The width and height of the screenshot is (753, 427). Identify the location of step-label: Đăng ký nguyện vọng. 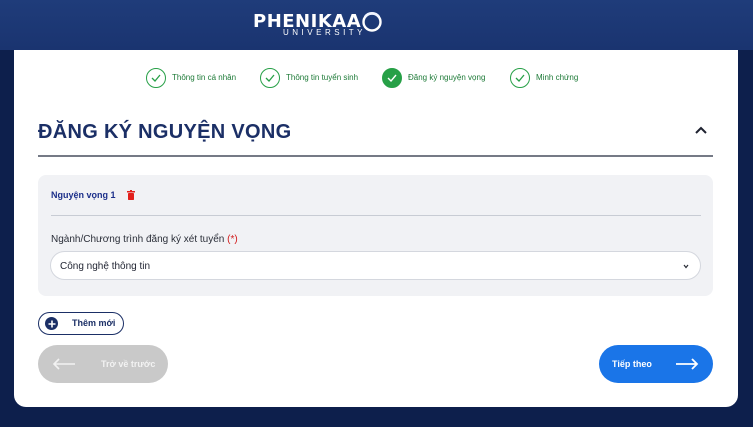
(447, 77).